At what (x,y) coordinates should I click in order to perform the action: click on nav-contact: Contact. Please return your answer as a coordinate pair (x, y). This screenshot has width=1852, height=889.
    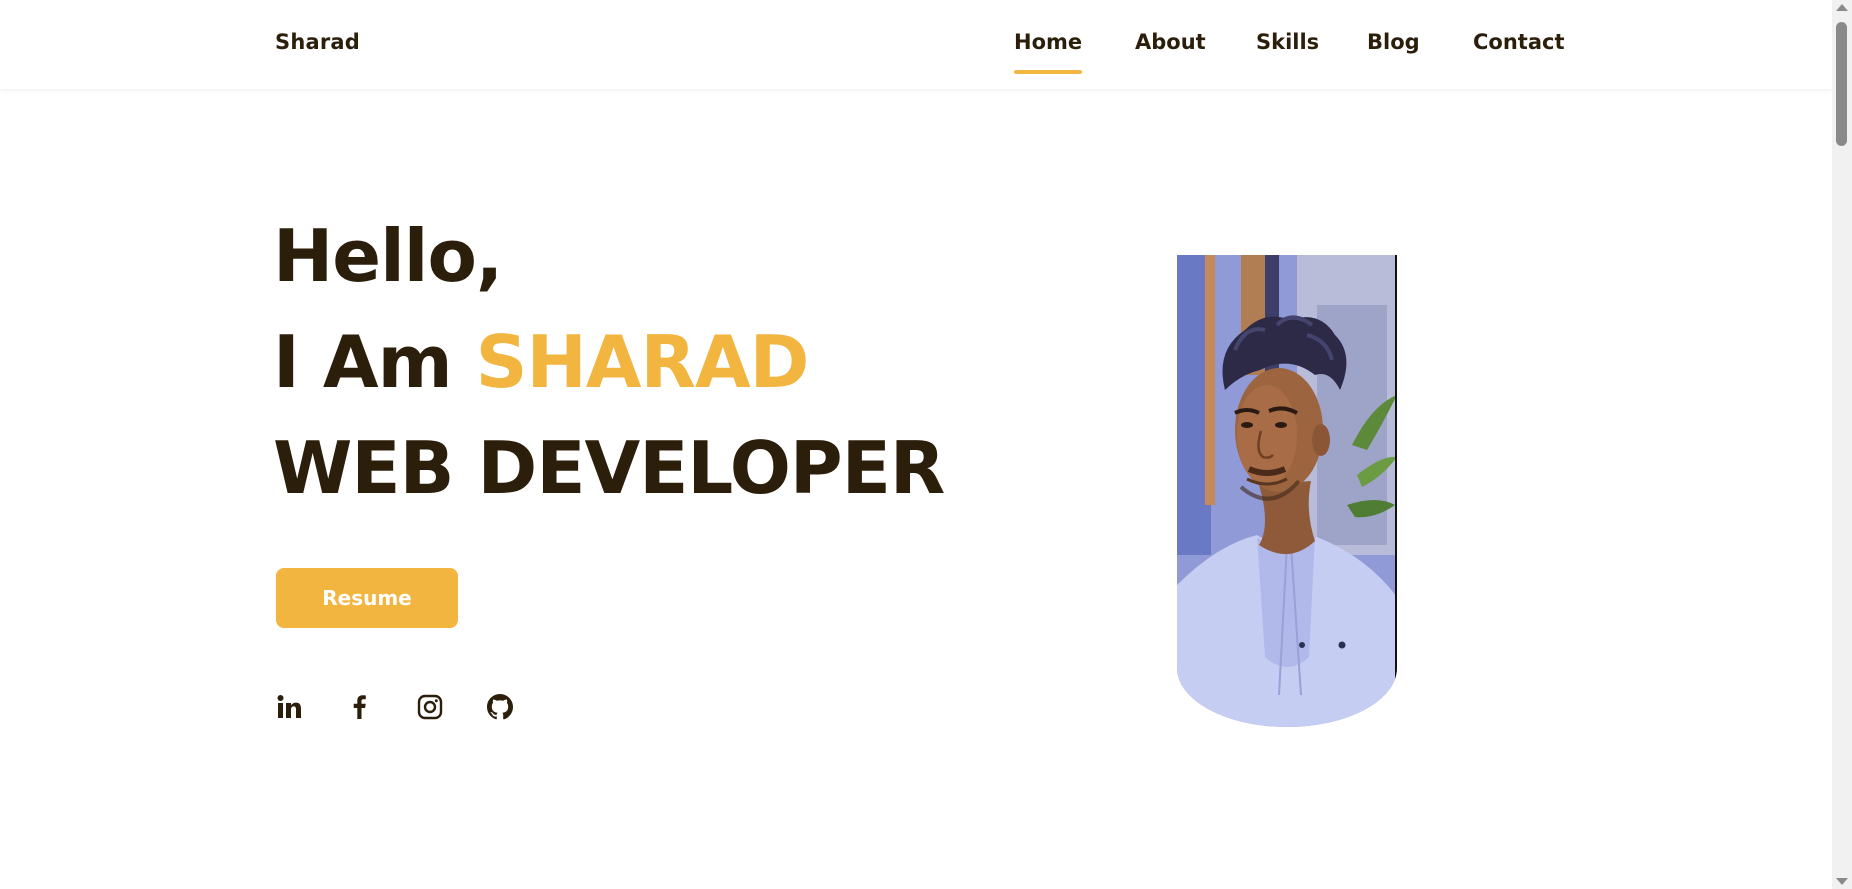
    Looking at the image, I should click on (1519, 42).